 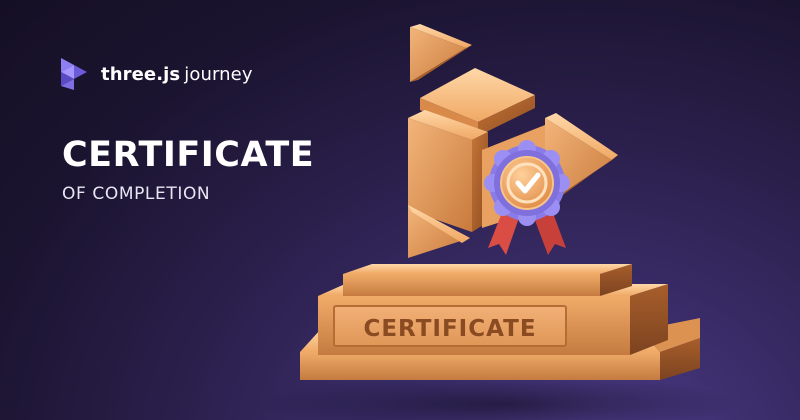 What do you see at coordinates (449, 329) in the screenshot?
I see `plaque-label: CERTIFICATE` at bounding box center [449, 329].